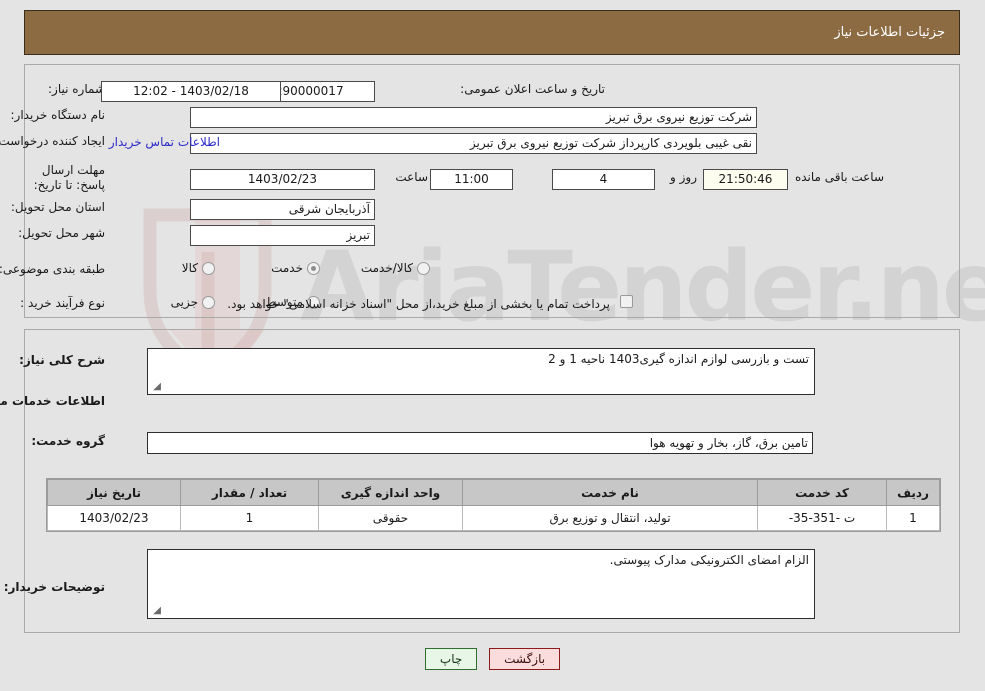  Describe the element at coordinates (913, 518) in the screenshot. I see `cell-row-number: 1` at that location.